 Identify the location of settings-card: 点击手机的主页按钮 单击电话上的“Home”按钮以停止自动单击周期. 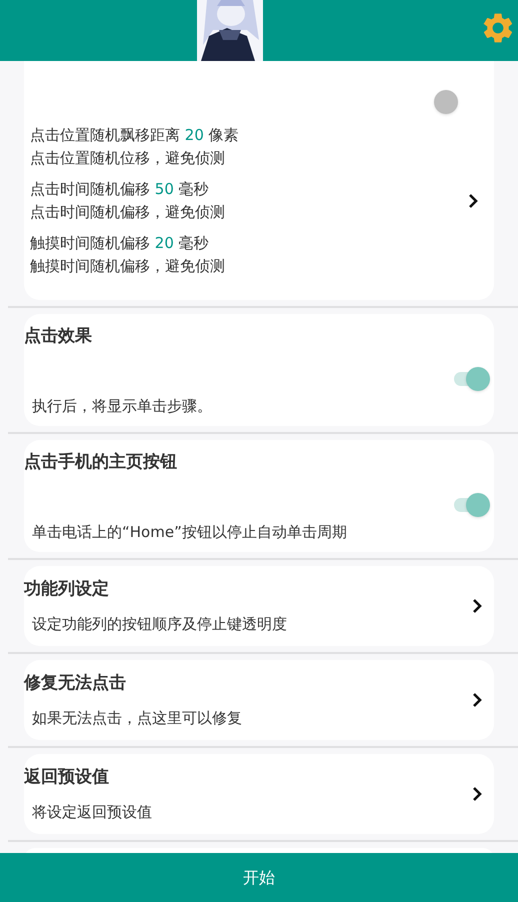
(259, 496).